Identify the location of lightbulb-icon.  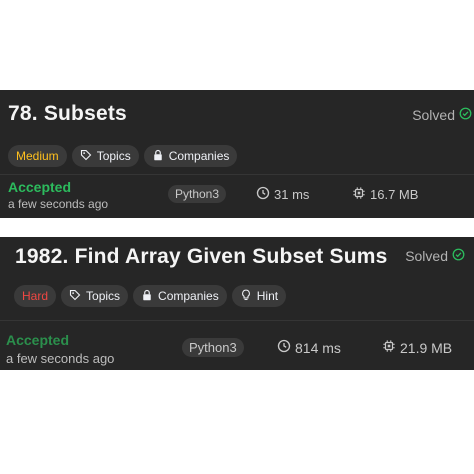
(246, 296).